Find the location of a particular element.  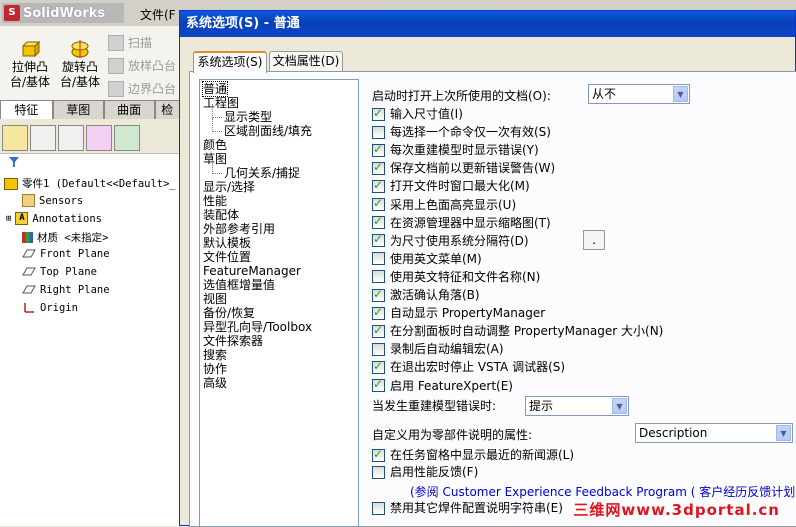

option-checkbox-row: 输入尺寸值(I) is located at coordinates (417, 113).